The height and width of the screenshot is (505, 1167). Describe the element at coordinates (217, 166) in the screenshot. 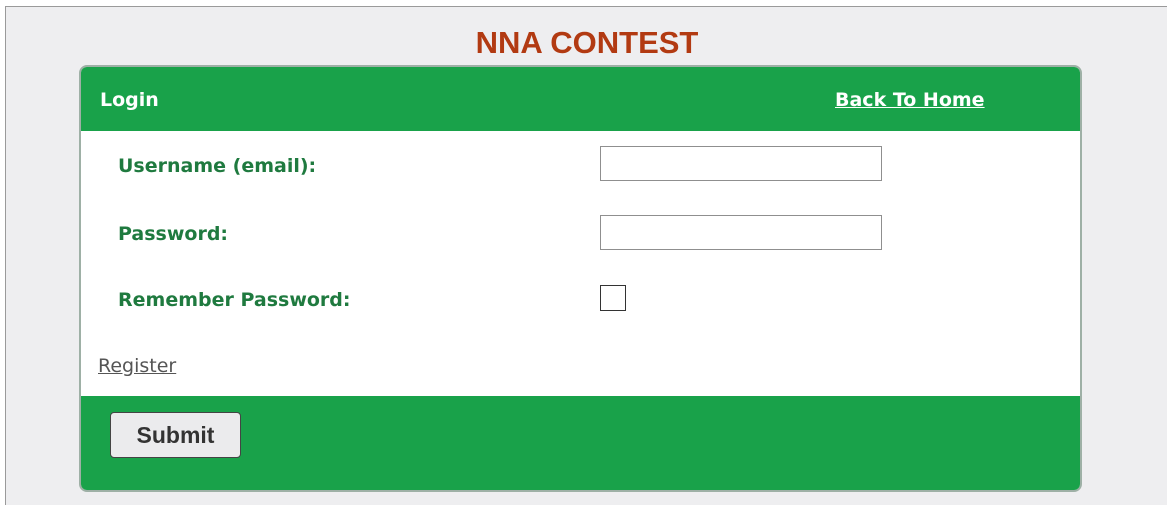

I see `username-label: Username (email):` at that location.